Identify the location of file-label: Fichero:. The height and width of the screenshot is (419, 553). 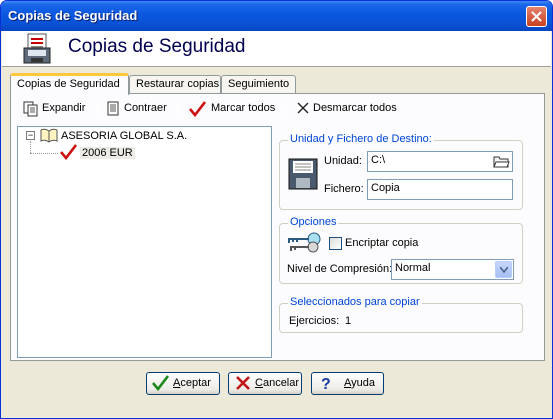
(344, 189).